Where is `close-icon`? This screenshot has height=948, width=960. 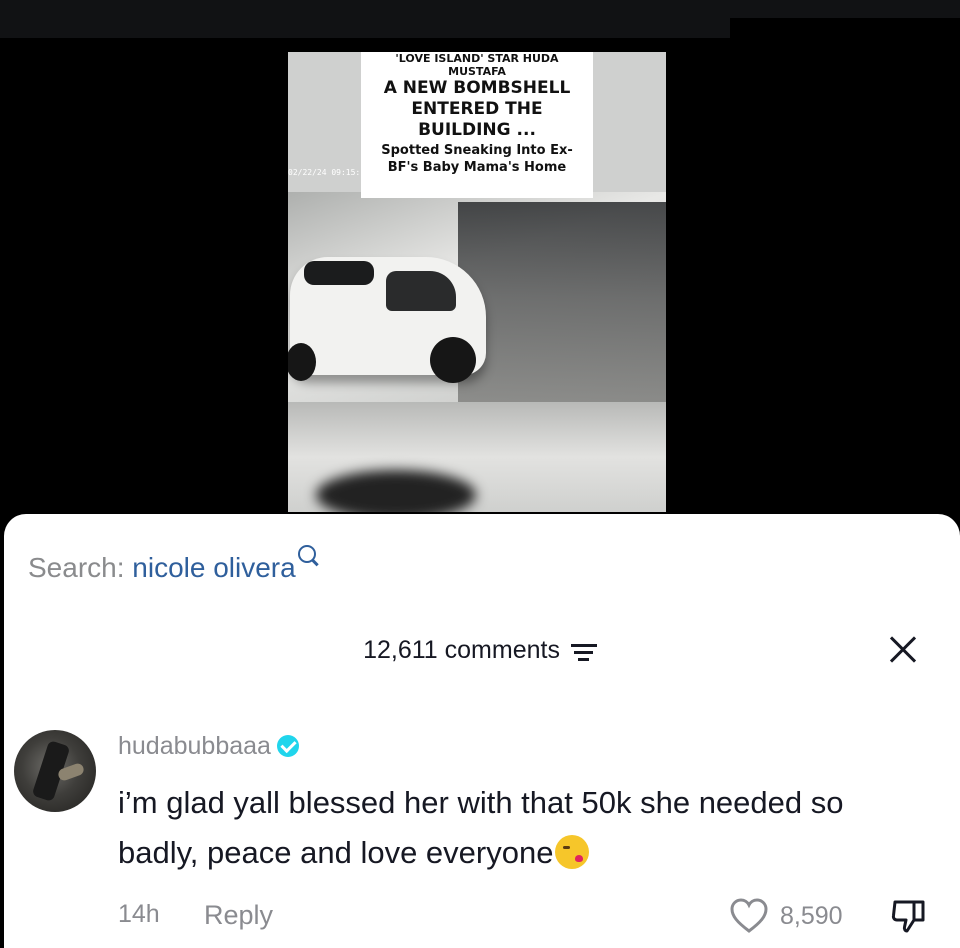 close-icon is located at coordinates (903, 649).